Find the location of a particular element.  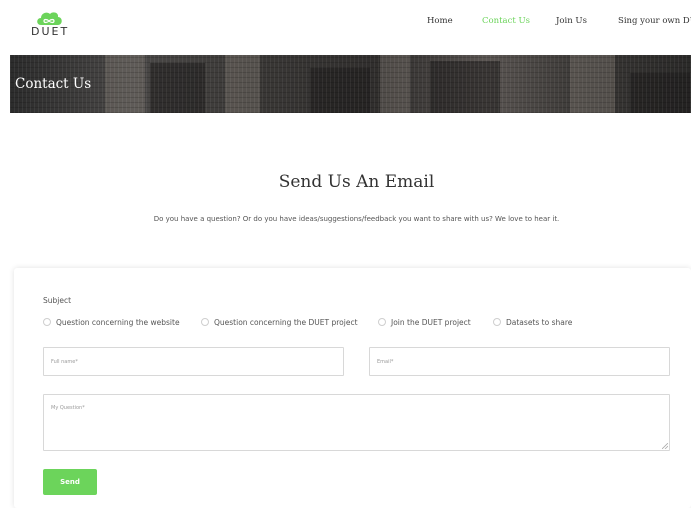

radio-label: Question concerning the website is located at coordinates (118, 322).